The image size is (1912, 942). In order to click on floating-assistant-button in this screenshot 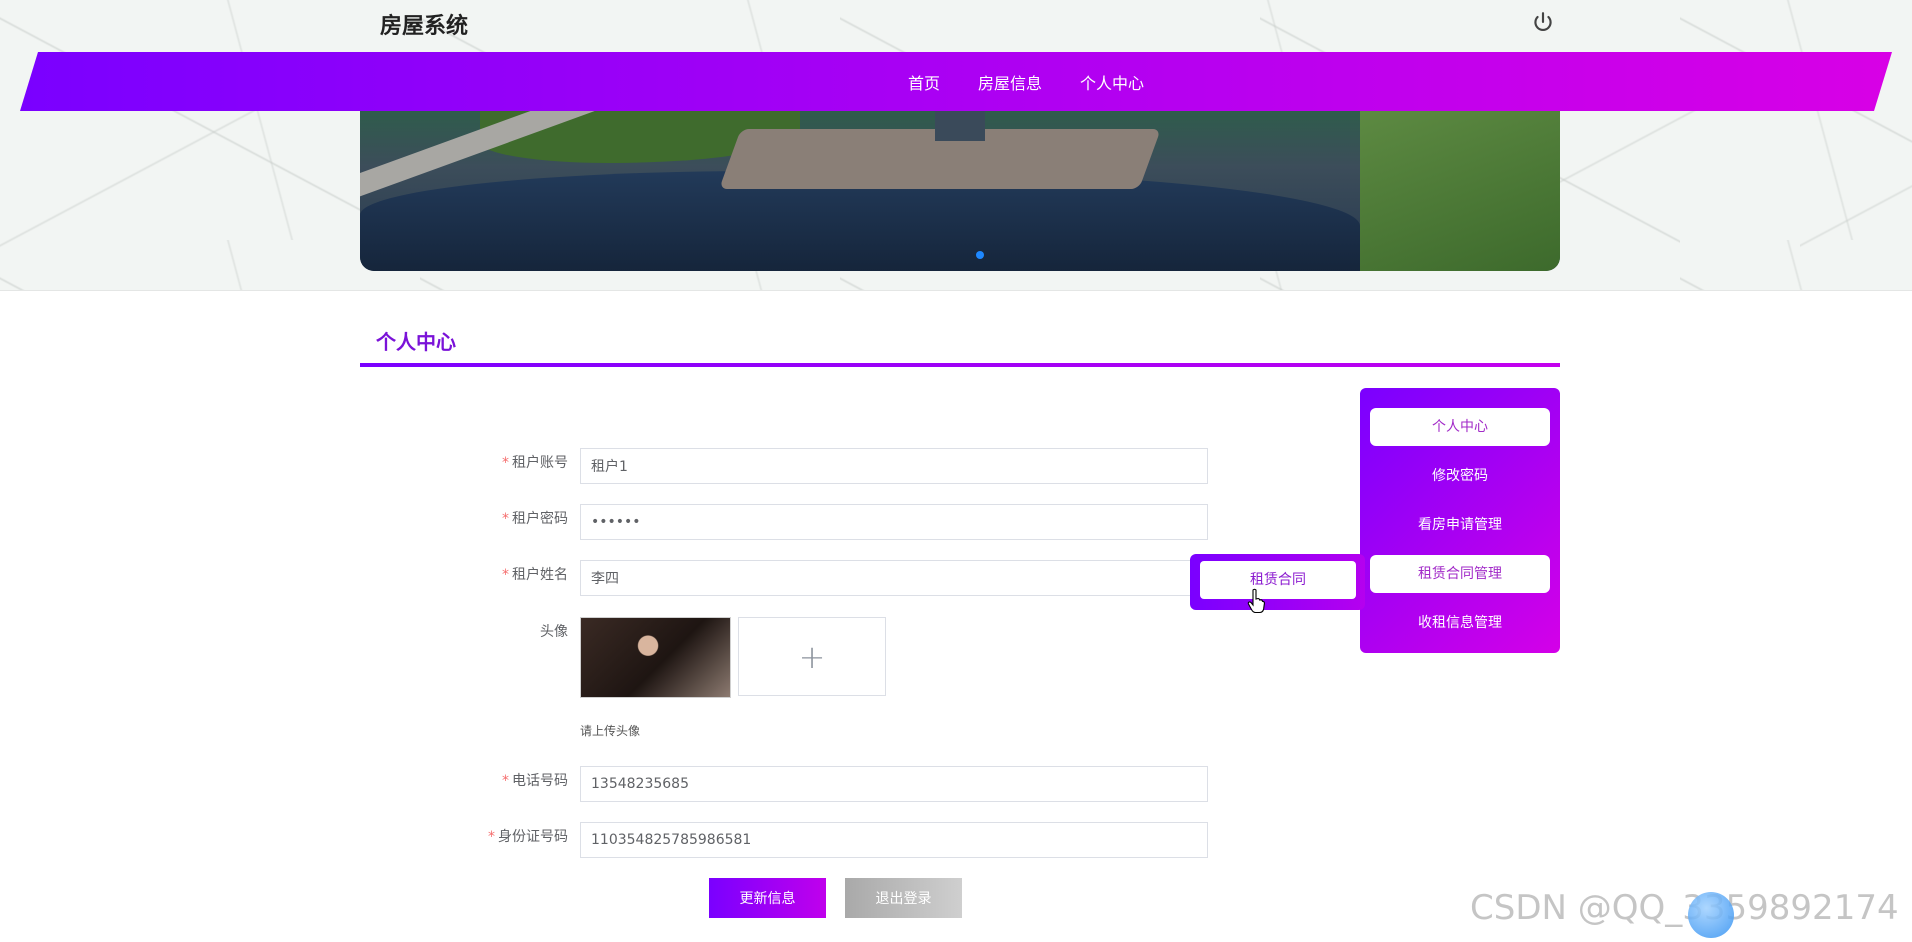, I will do `click(1711, 915)`.